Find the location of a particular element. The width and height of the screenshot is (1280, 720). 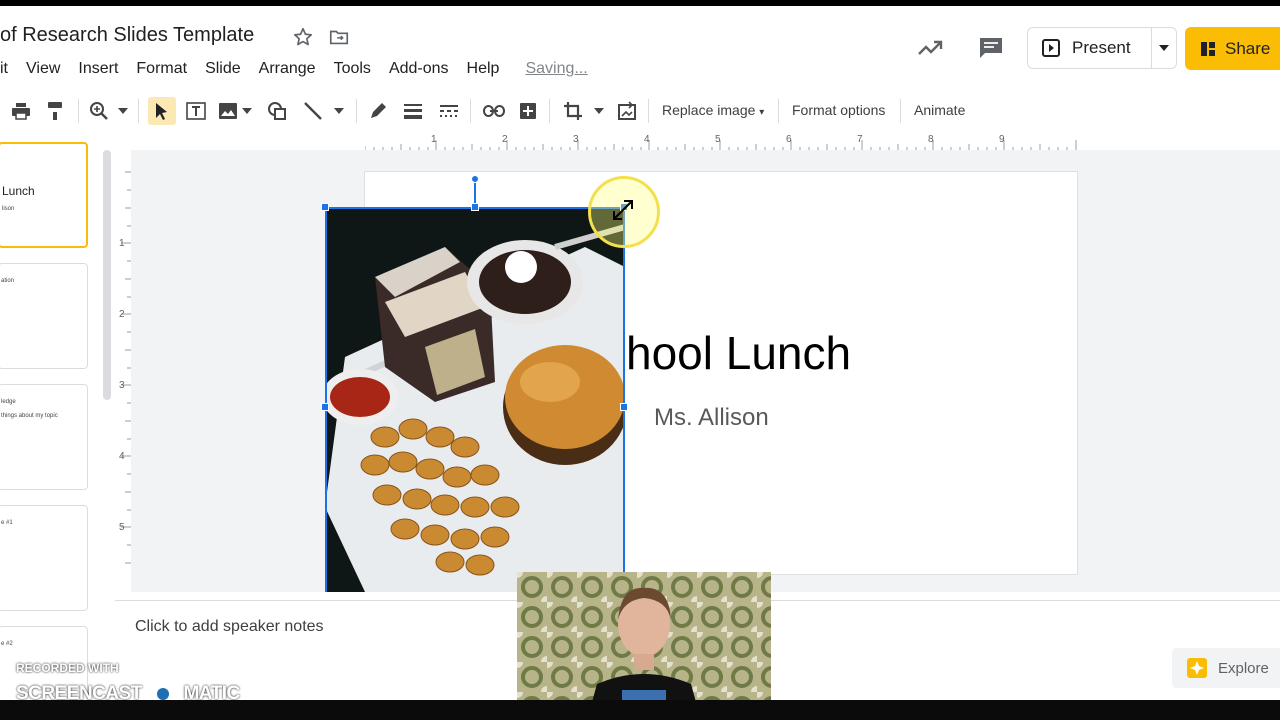

menu-view: View is located at coordinates (43, 69).